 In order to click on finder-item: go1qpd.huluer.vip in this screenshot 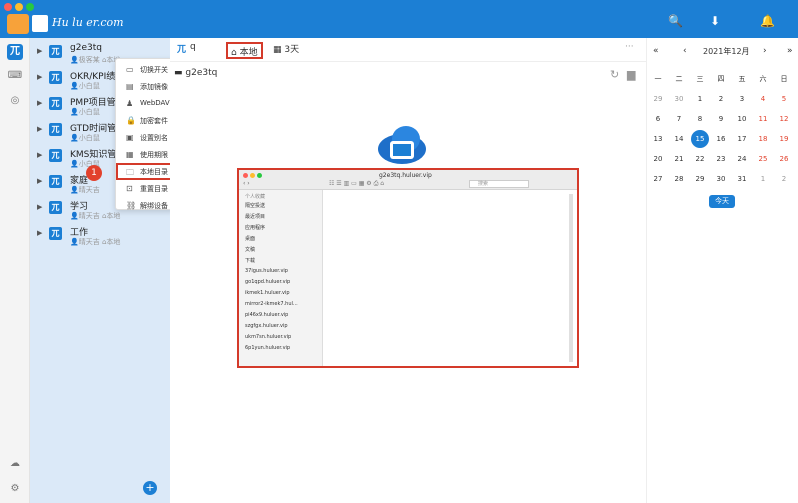, I will do `click(267, 282)`.